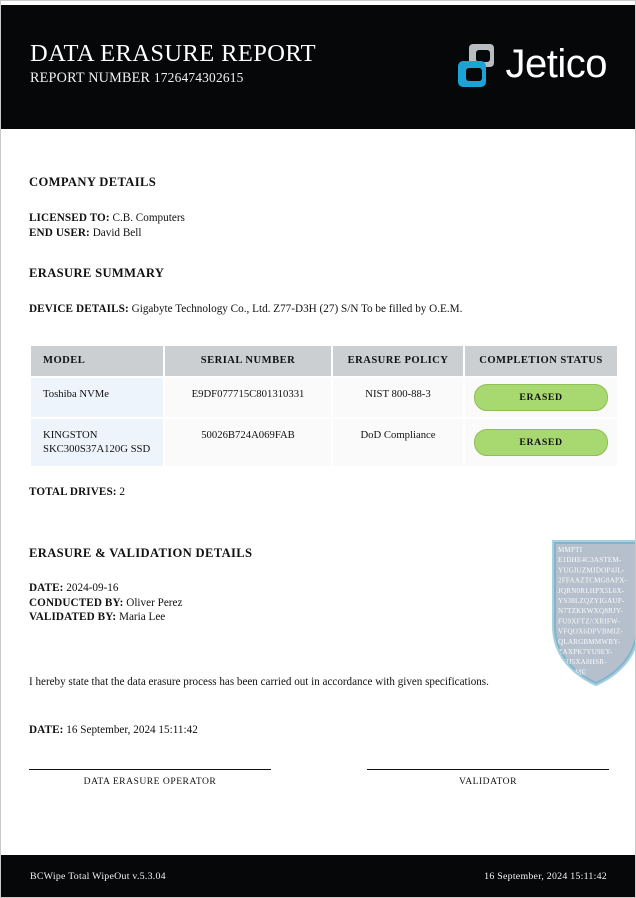  I want to click on signature-row: DATA ERASURE OPERATOR VALIDATOR, so click(319, 777).